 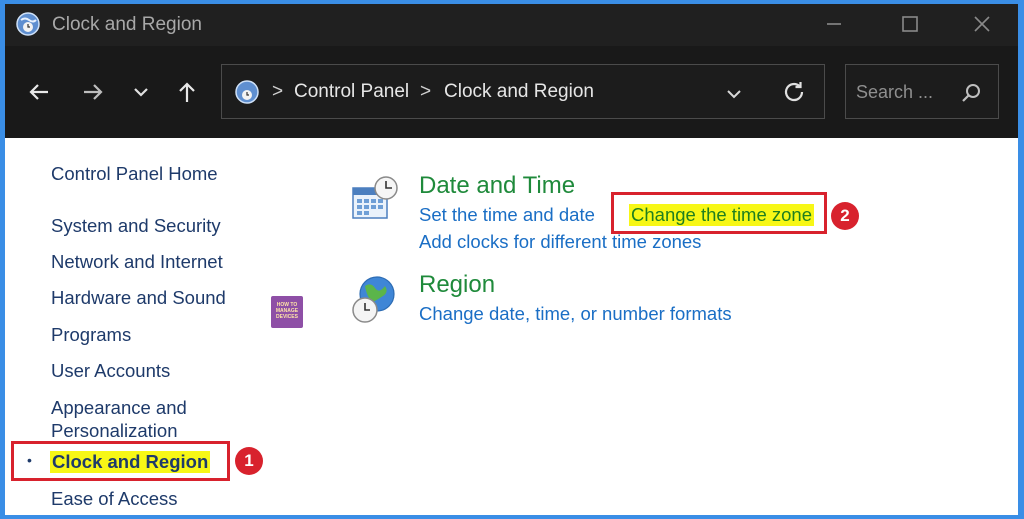 What do you see at coordinates (457, 285) in the screenshot?
I see `category-title-region: Region` at bounding box center [457, 285].